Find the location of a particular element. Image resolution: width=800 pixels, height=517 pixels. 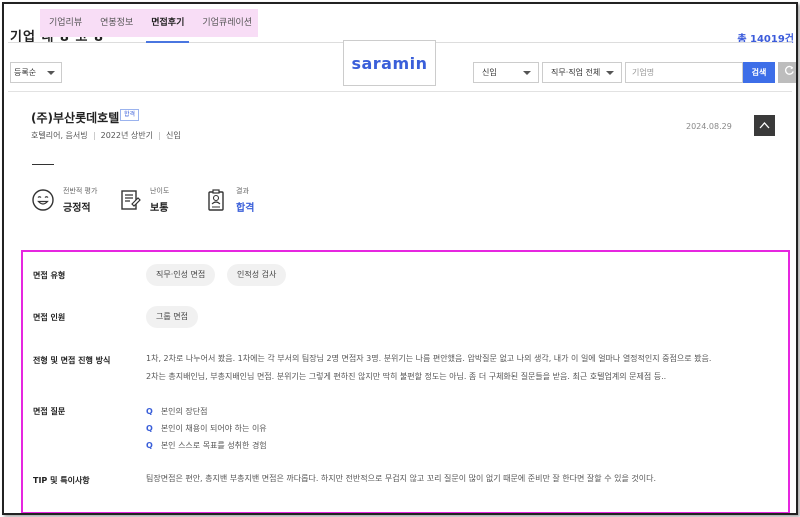

question-item: Q 본인 스스로 목표를 성취한 경험 is located at coordinates (206, 445).